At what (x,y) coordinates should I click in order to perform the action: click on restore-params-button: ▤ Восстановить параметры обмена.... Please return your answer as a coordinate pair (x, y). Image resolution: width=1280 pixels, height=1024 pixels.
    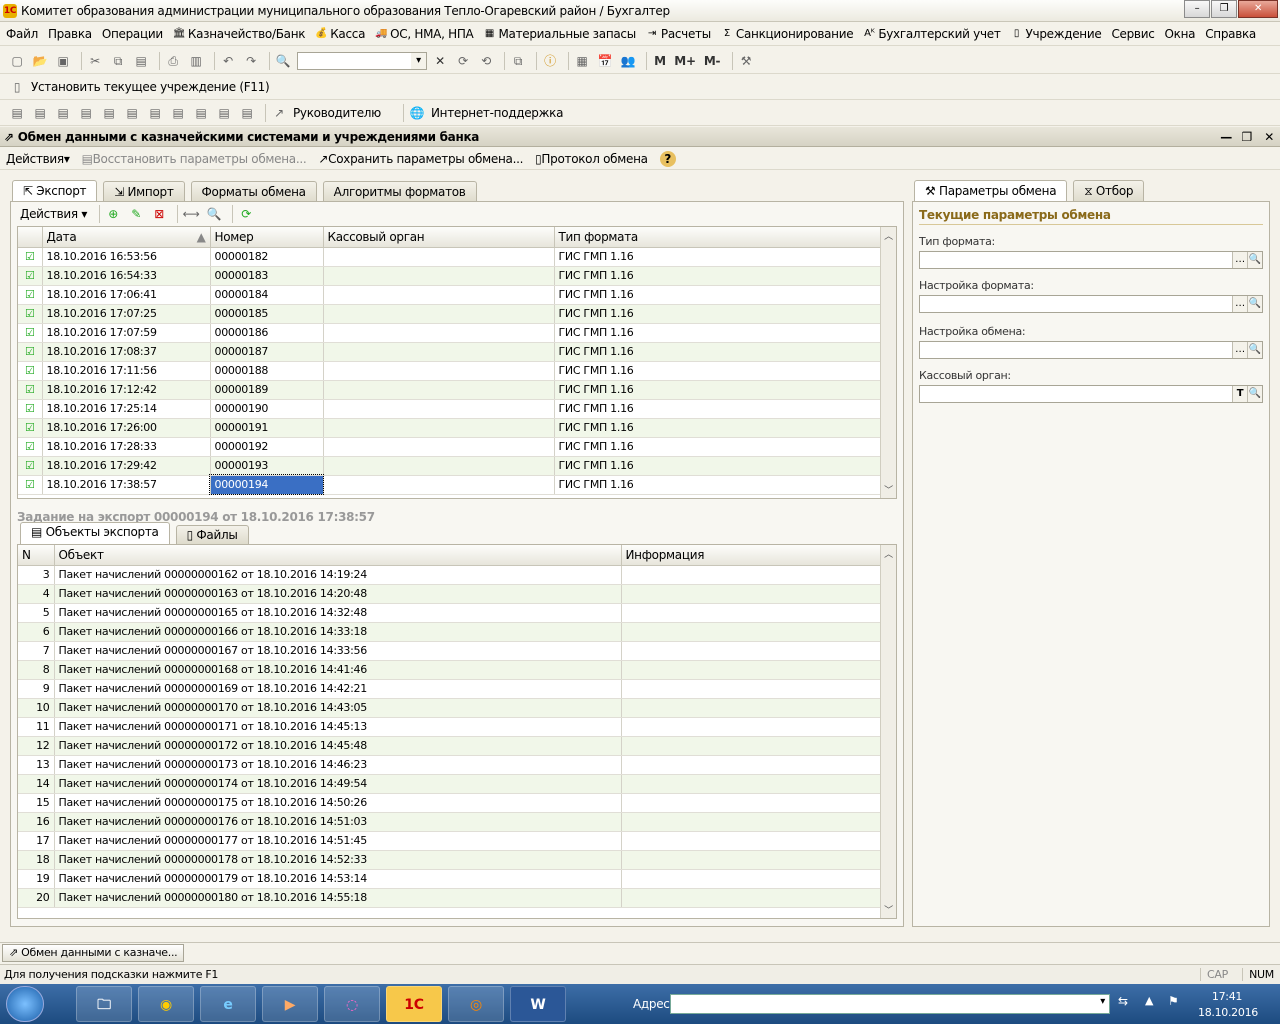
    Looking at the image, I should click on (194, 159).